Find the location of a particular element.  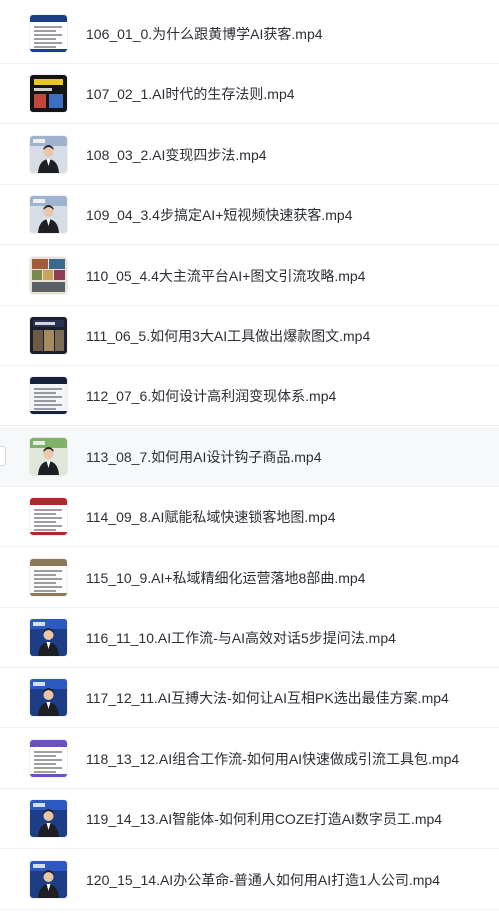

file-row: 110_05_4.4大主流平台AI+图文引流攻略.mp4 is located at coordinates (249, 276).